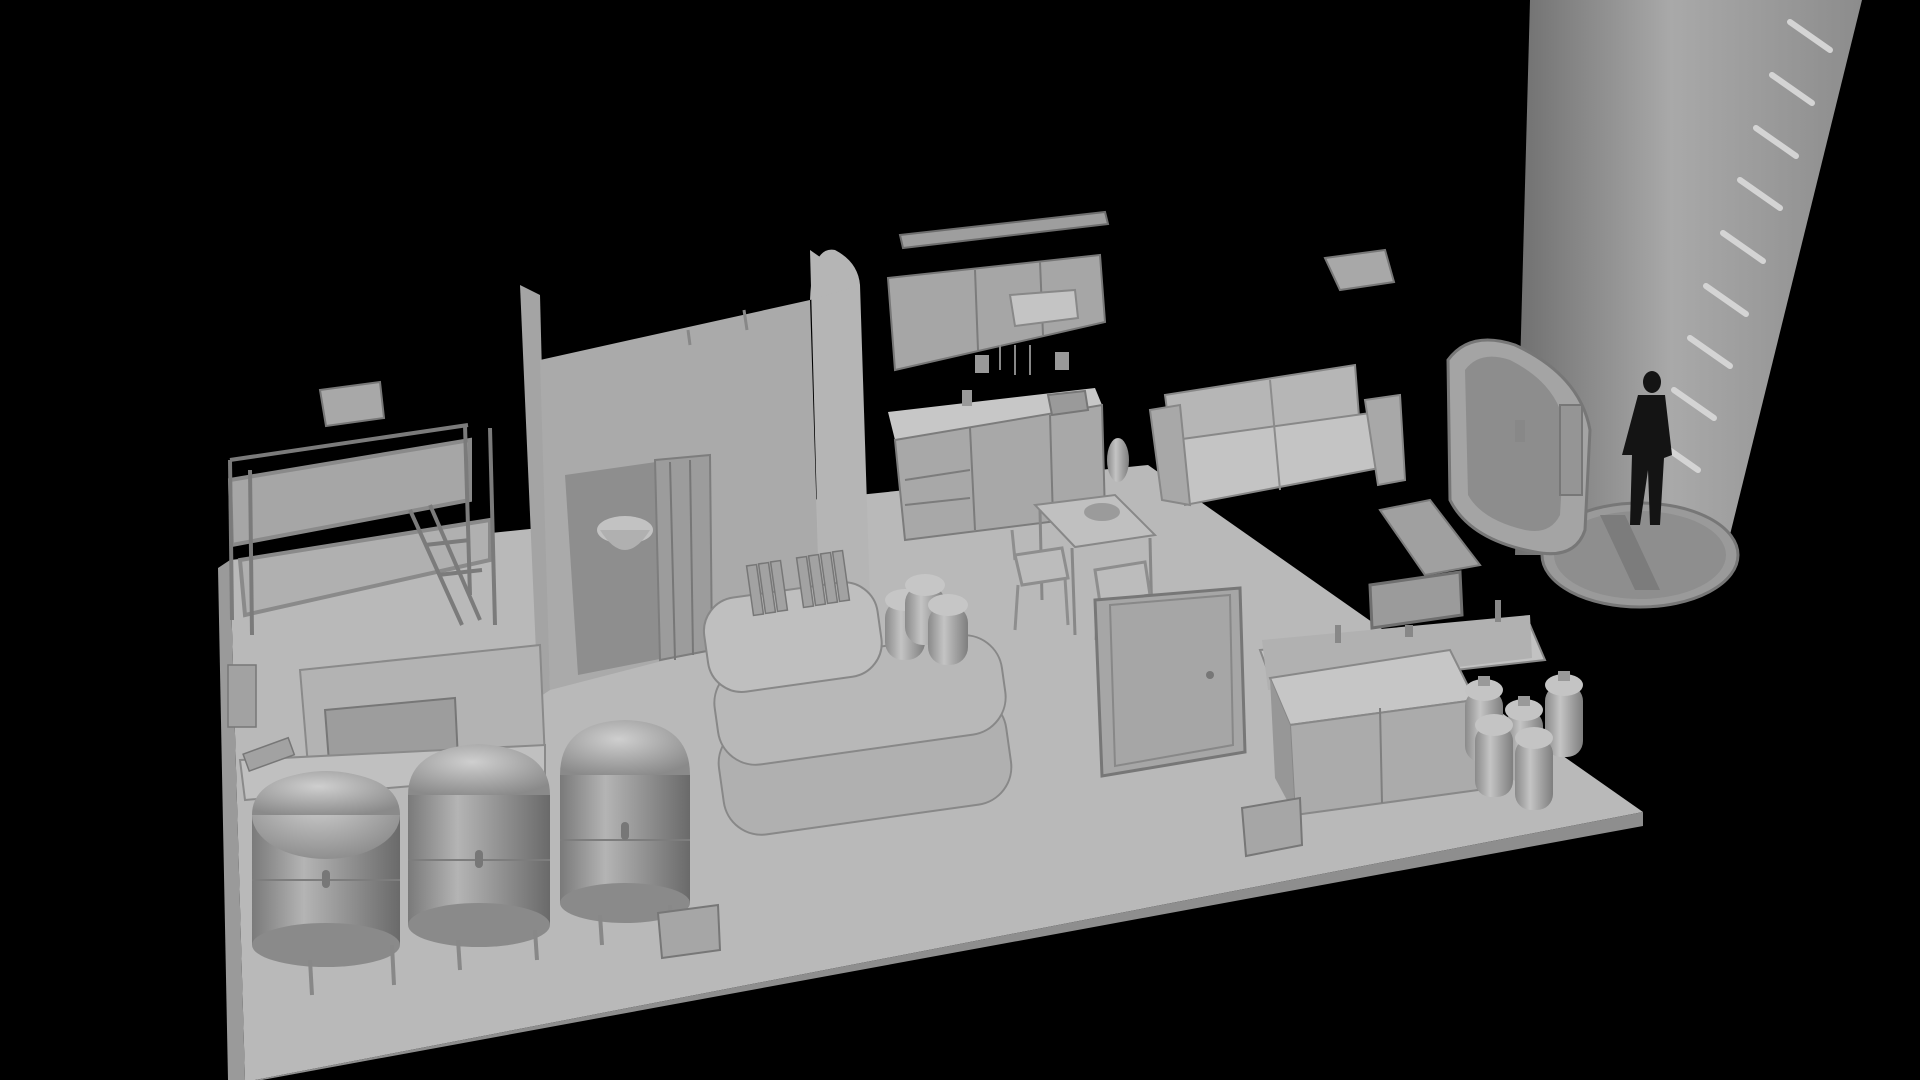  Describe the element at coordinates (1272, 827) in the screenshot. I see `small-crate` at that location.